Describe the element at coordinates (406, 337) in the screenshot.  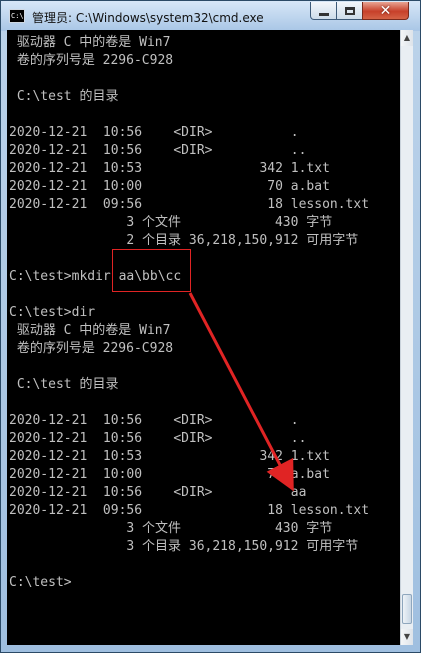
I see `vertical-scrollbar: ▲ ▼` at that location.